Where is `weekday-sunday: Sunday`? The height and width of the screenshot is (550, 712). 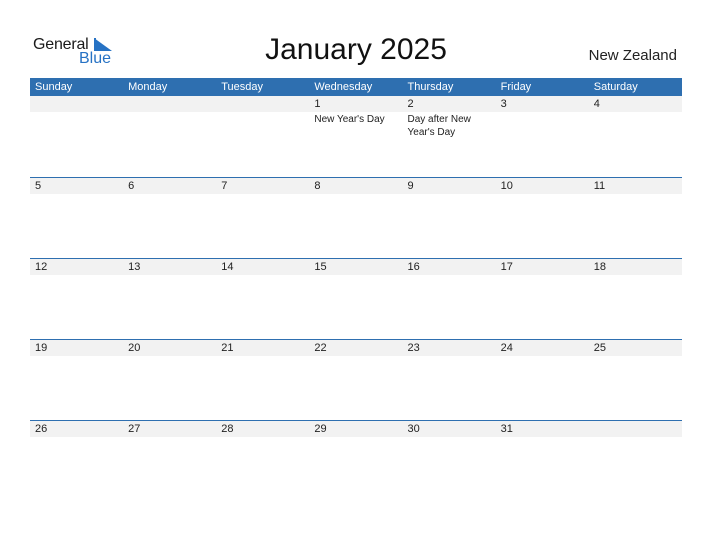
weekday-sunday: Sunday is located at coordinates (54, 87).